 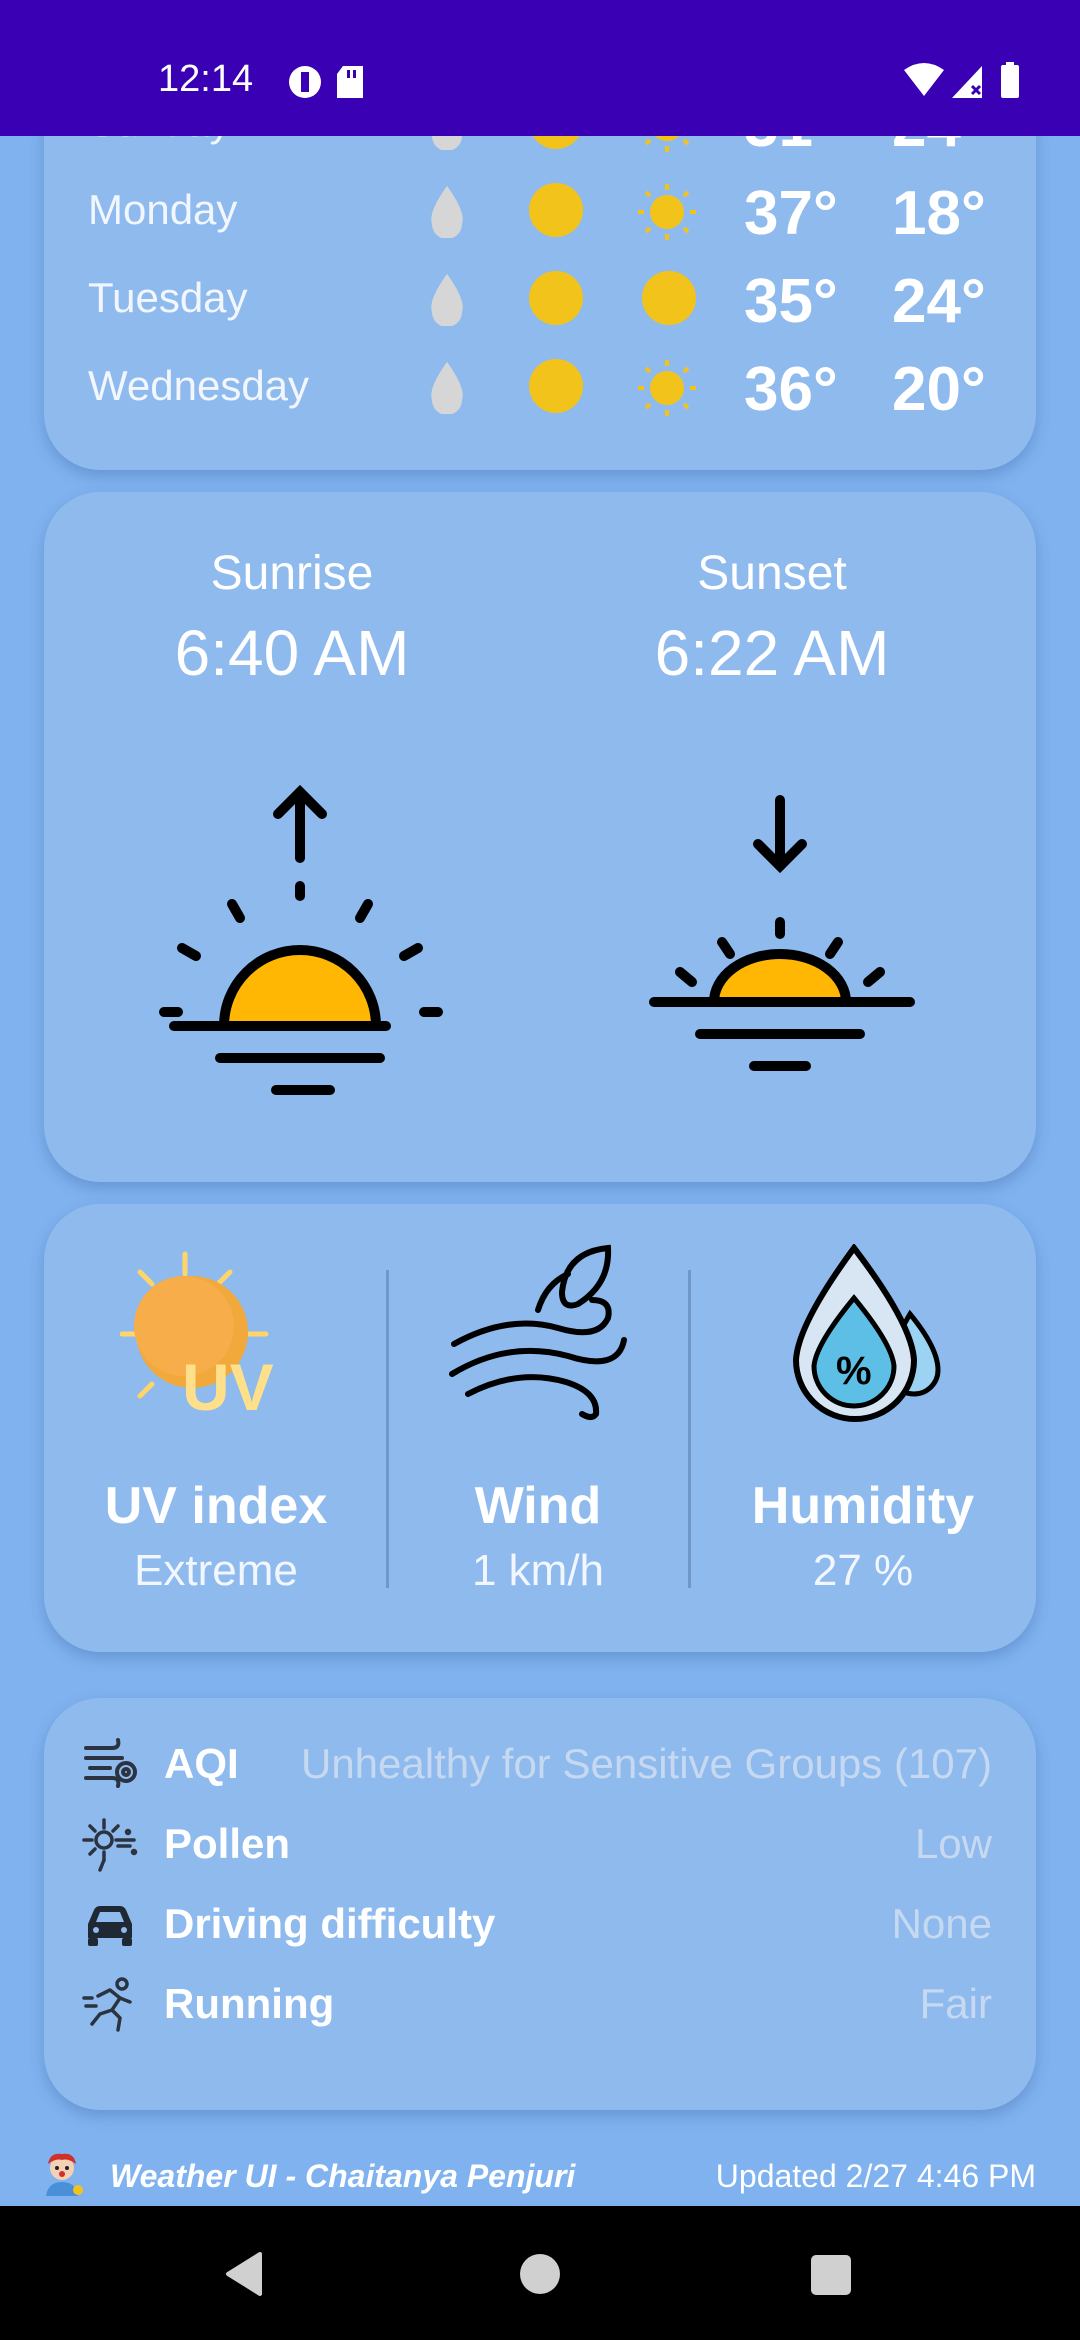 I want to click on status-bar: 12:14, so click(x=540, y=68).